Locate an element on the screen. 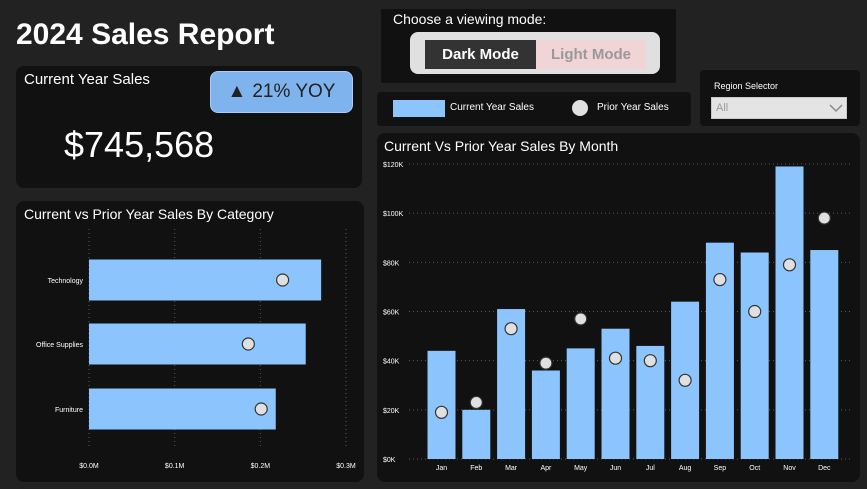 The image size is (867, 489). month-label: Jul is located at coordinates (650, 468).